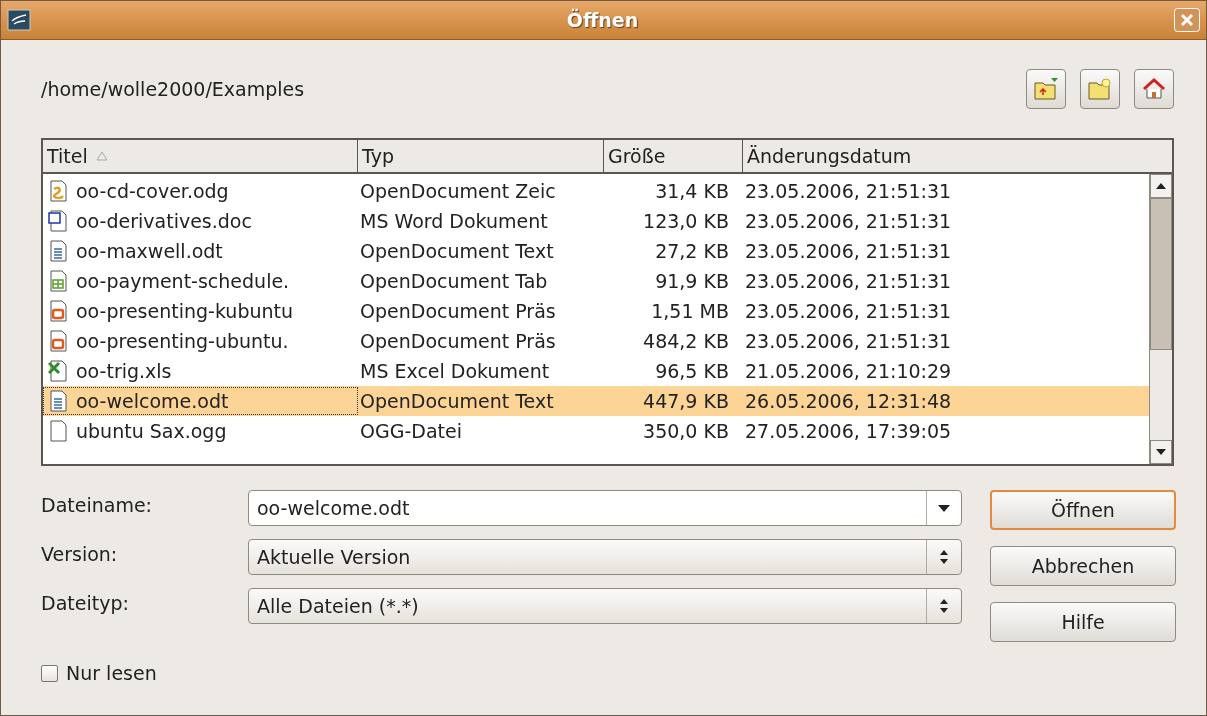 This screenshot has height=716, width=1207. Describe the element at coordinates (596, 281) in the screenshot. I see `file-row: oo-payment-schedule. OpenDocument Tab 91,9 KB 23.05.2006, 21:51:31` at that location.